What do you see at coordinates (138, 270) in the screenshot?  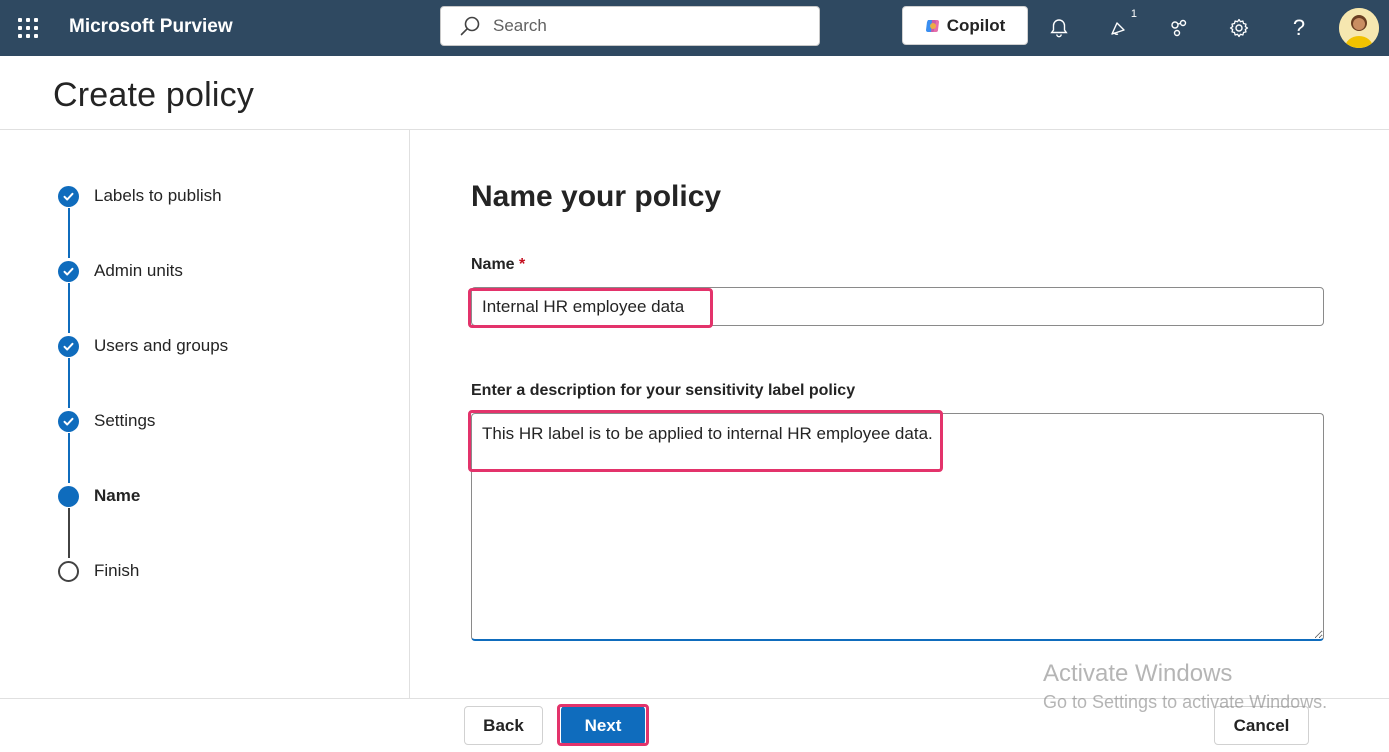 I see `step-label: Admin units` at bounding box center [138, 270].